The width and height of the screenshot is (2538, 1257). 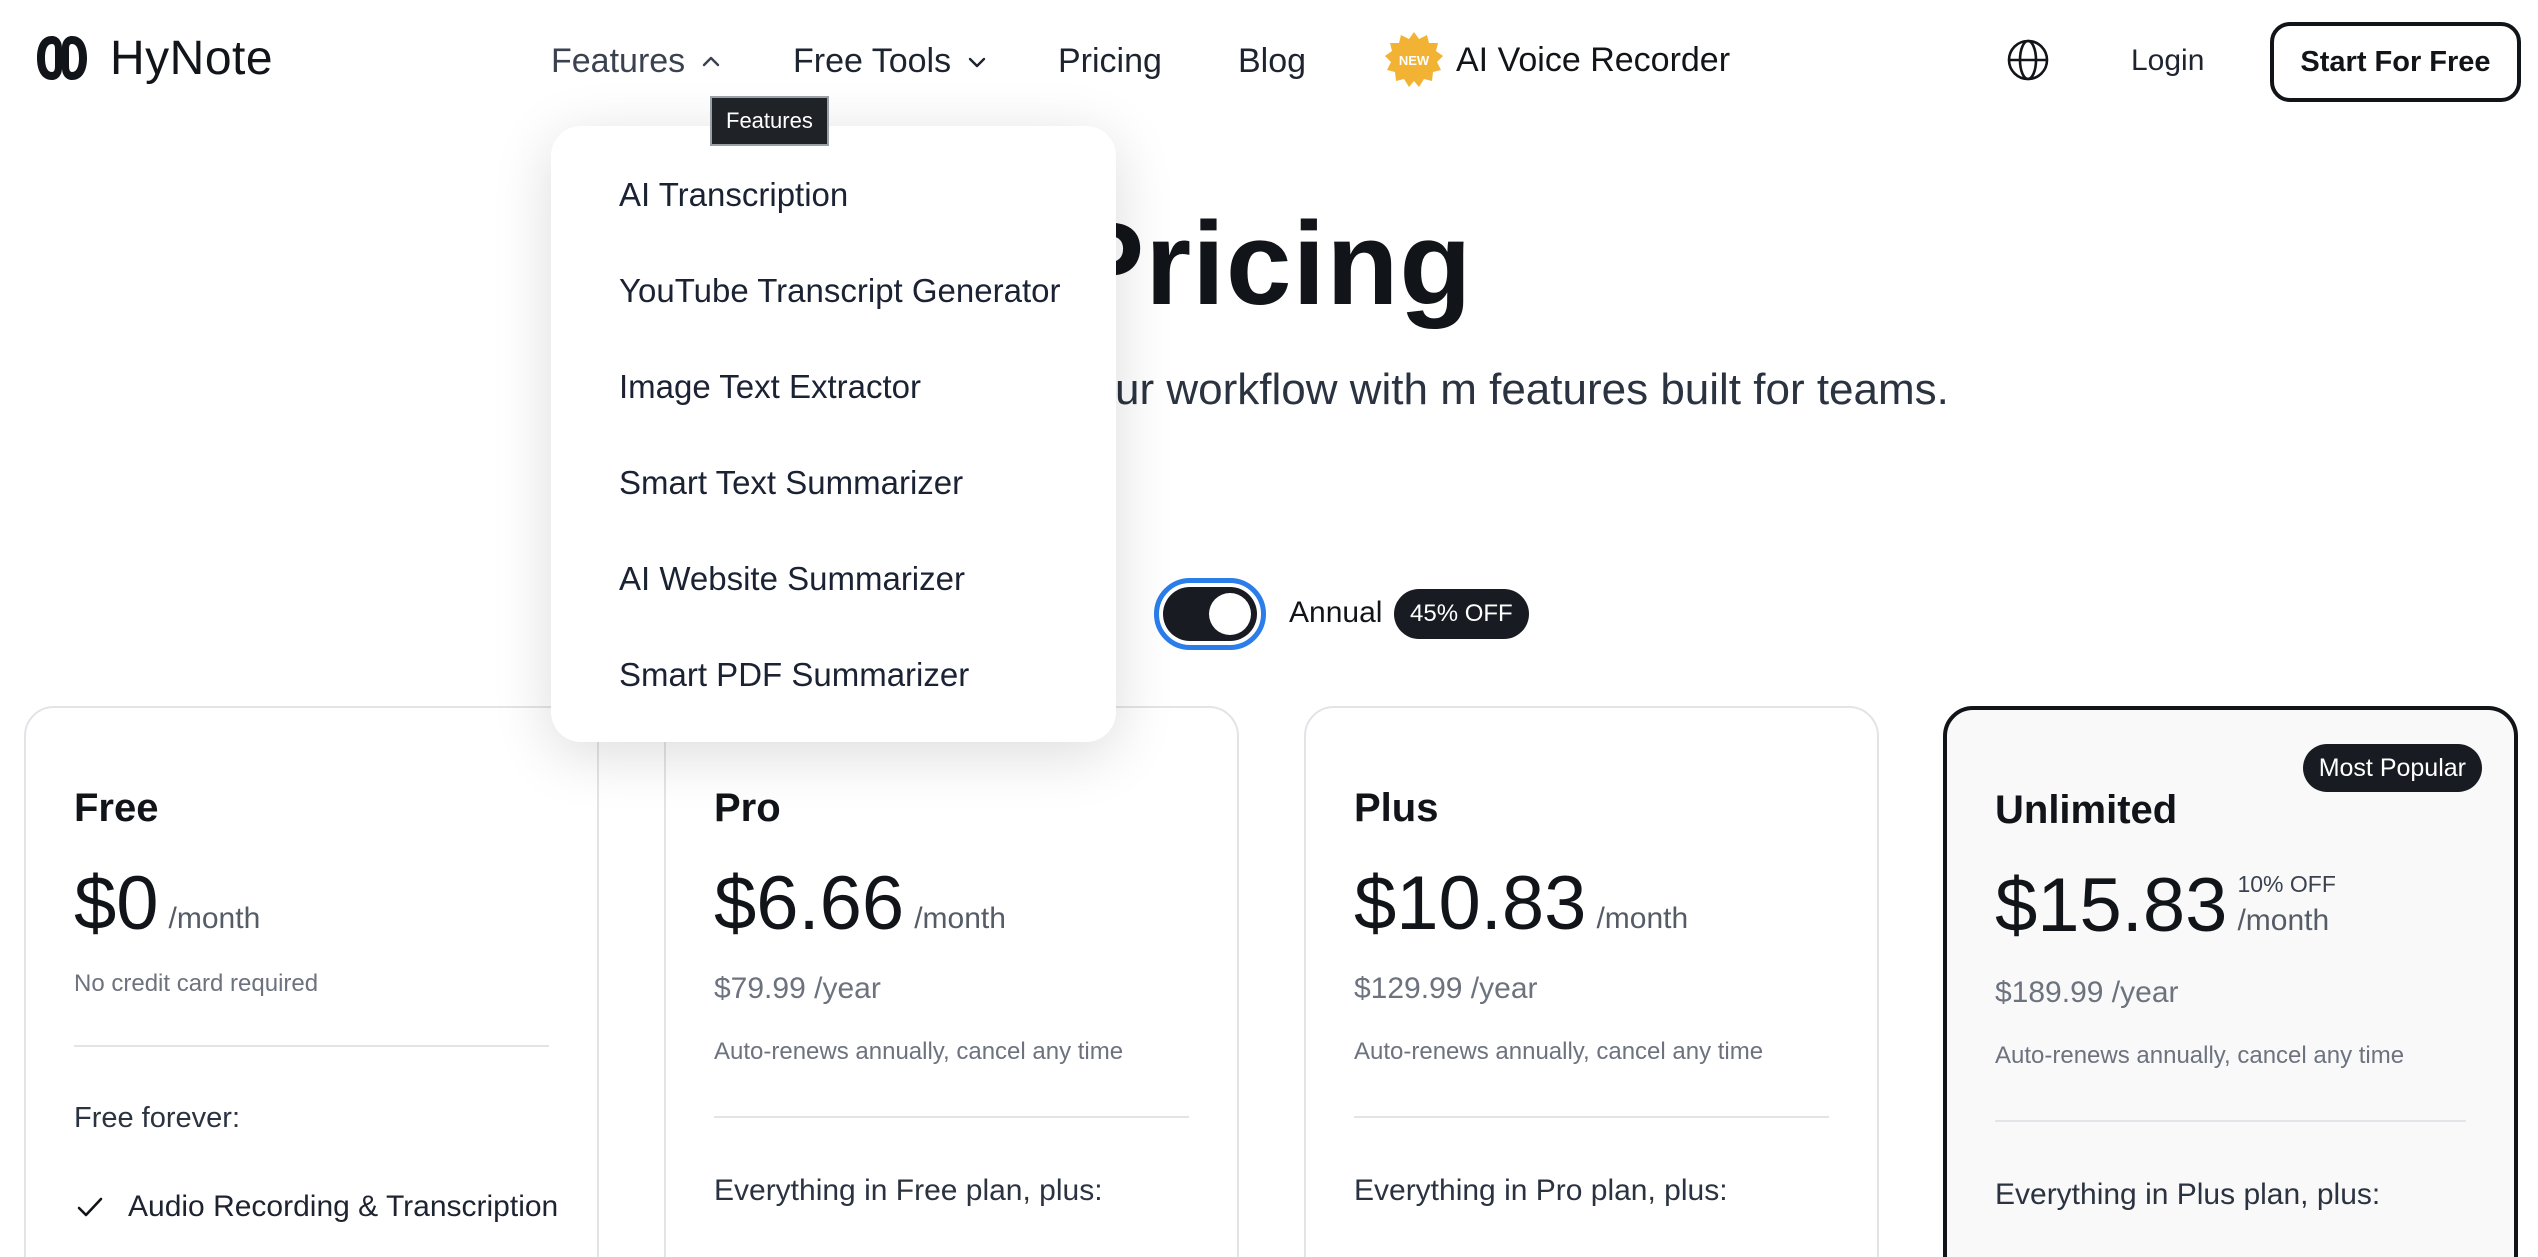 What do you see at coordinates (1269, 264) in the screenshot?
I see `page-title: Pricing` at bounding box center [1269, 264].